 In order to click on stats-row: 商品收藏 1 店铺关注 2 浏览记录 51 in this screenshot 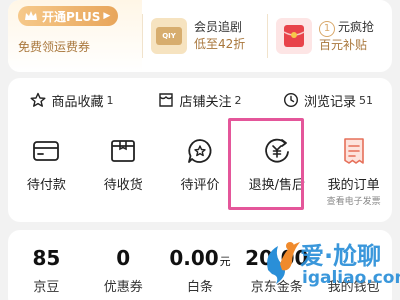, I will do `click(200, 100)`.